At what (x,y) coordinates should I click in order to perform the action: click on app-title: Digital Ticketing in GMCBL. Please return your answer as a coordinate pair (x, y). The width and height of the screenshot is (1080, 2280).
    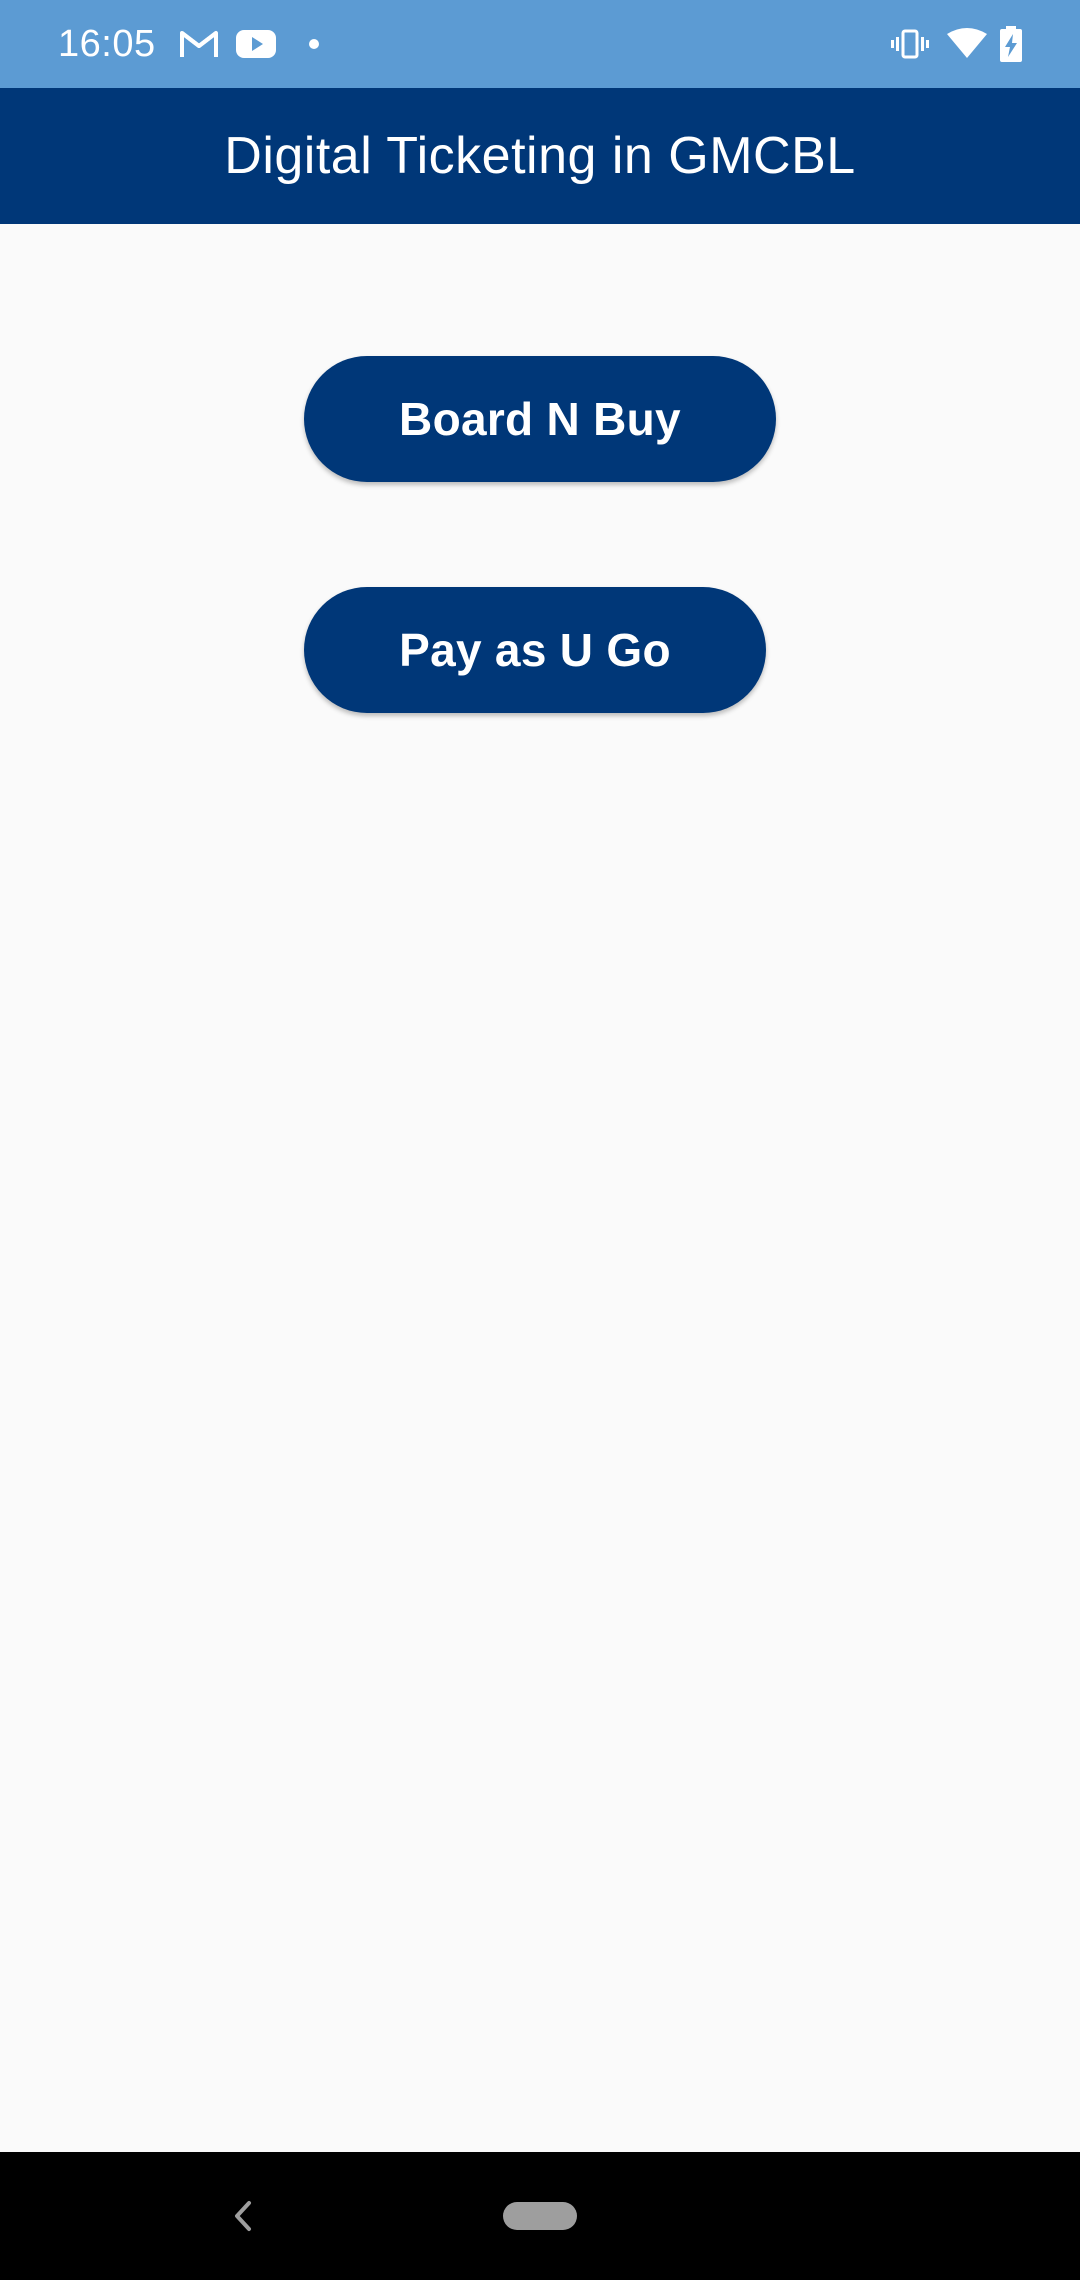
    Looking at the image, I should click on (540, 156).